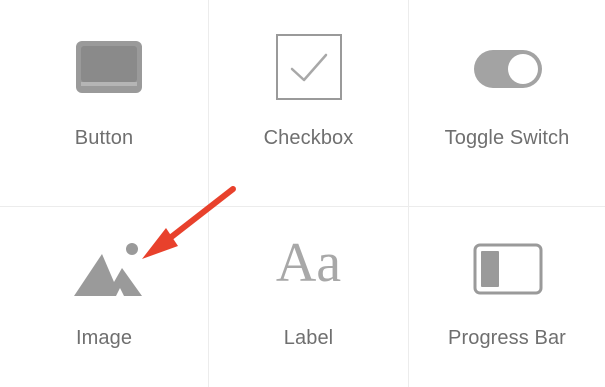  I want to click on button-icon, so click(109, 67).